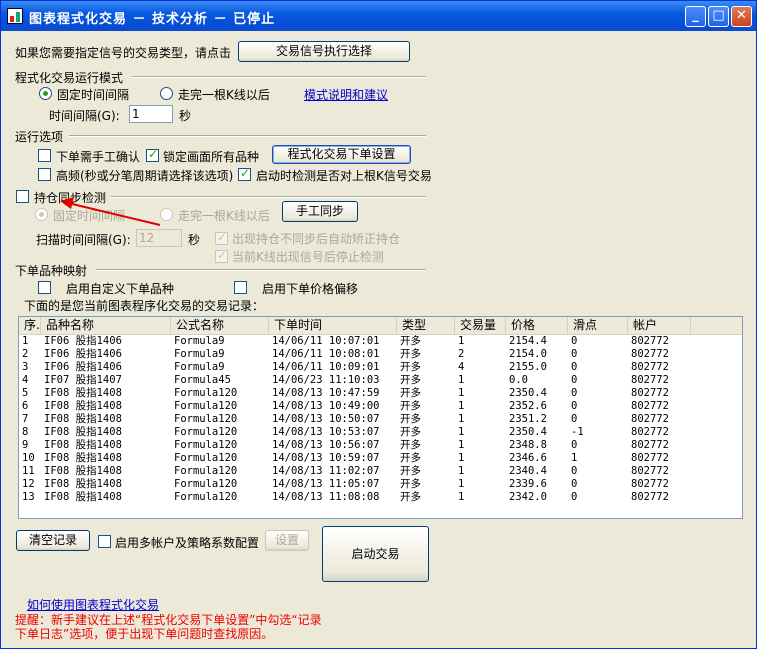  Describe the element at coordinates (528, 471) in the screenshot. I see `table-cell: 2340.4` at that location.